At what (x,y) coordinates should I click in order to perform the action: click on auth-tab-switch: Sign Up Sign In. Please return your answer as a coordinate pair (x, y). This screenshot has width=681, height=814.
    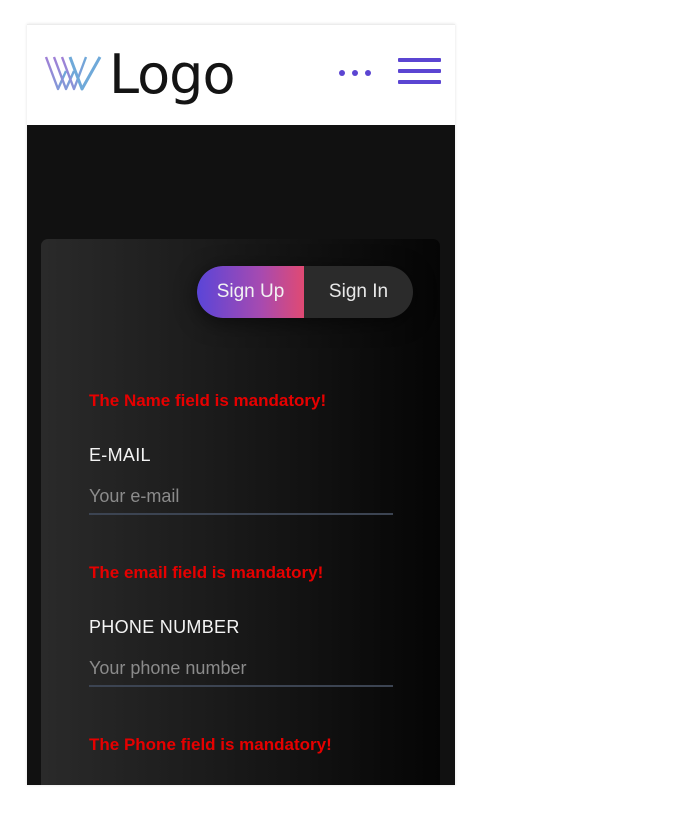
    Looking at the image, I should click on (305, 292).